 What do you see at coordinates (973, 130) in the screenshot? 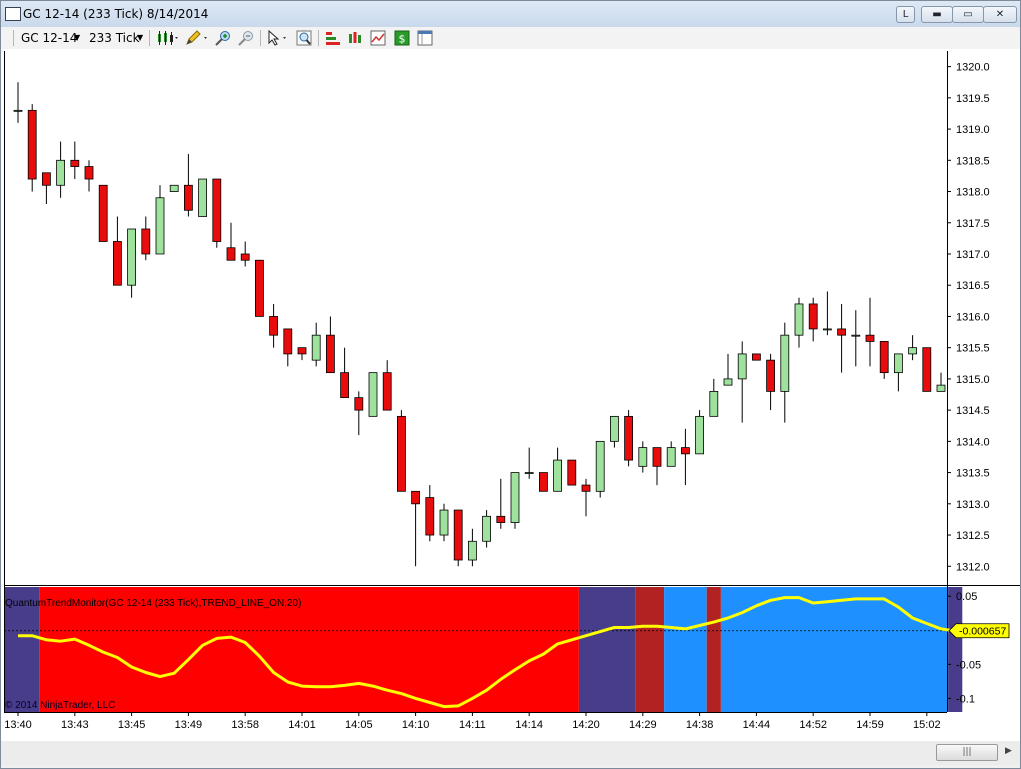
I see `price-tick-label: 1319.0` at bounding box center [973, 130].